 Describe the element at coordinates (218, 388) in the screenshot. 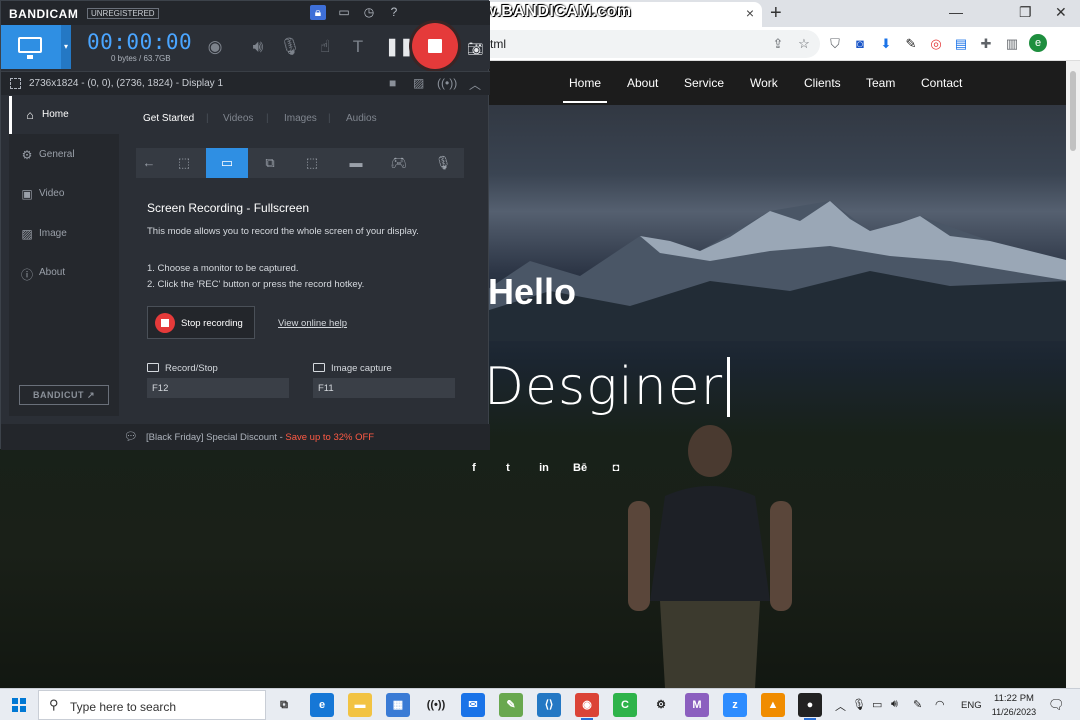

I see `record-hotkey-field: F12` at that location.